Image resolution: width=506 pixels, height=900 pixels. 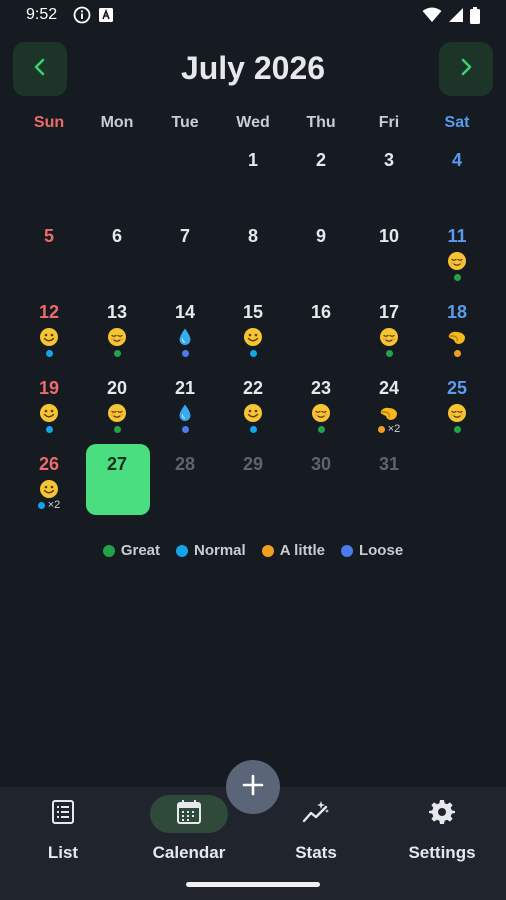 I want to click on calendar-day: 25, so click(x=457, y=406).